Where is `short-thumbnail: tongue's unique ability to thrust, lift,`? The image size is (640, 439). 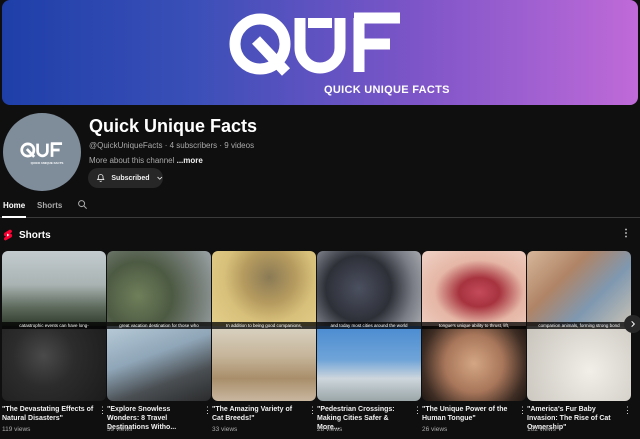
short-thumbnail: tongue's unique ability to thrust, lift, is located at coordinates (474, 326).